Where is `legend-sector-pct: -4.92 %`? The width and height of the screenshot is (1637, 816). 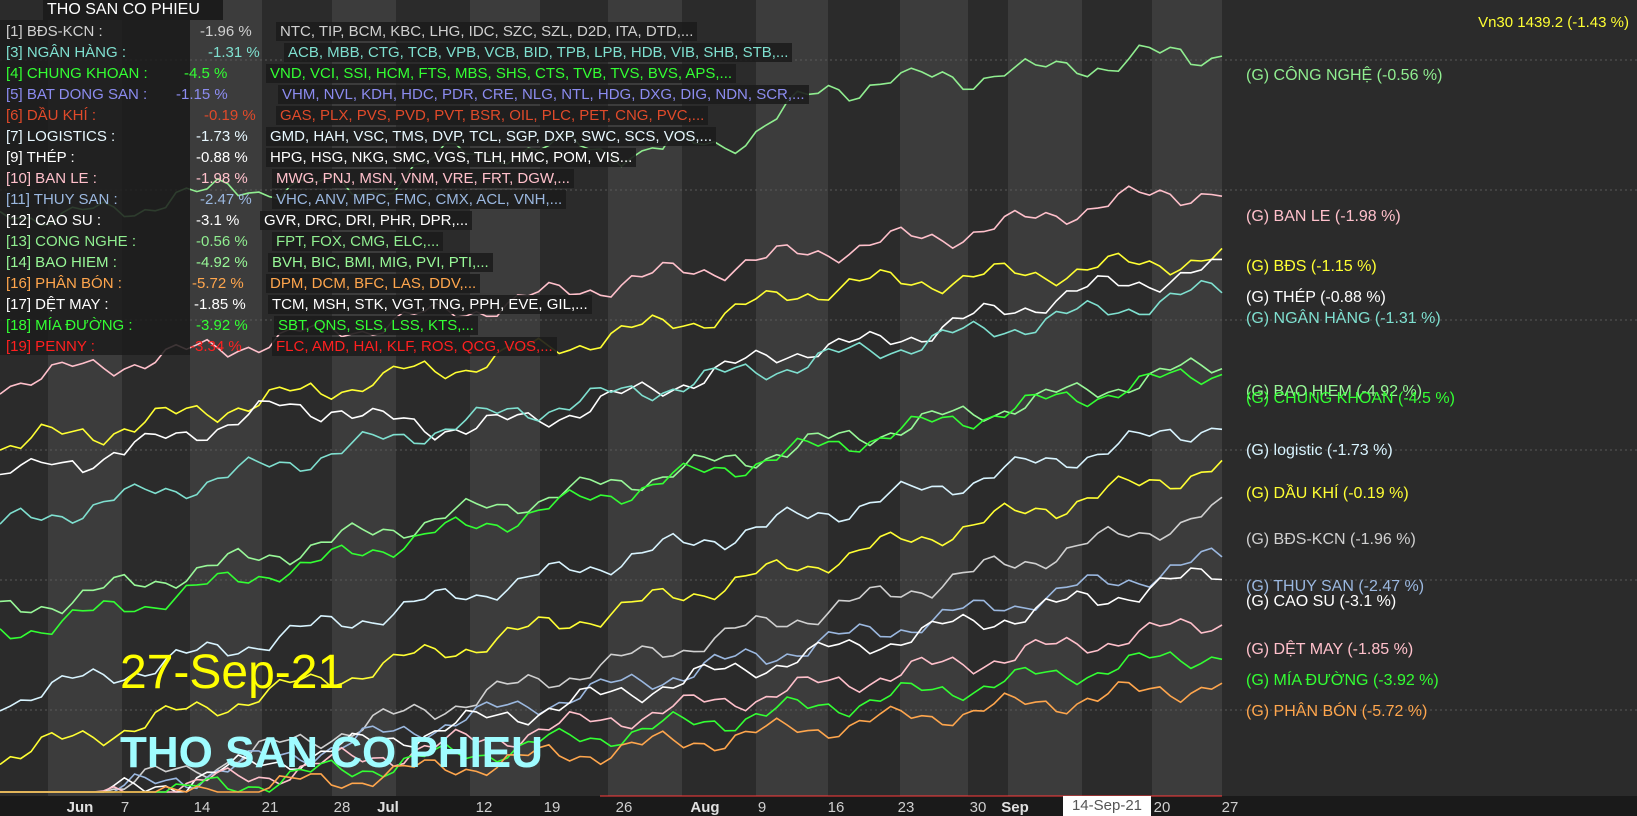 legend-sector-pct: -4.92 % is located at coordinates (222, 262).